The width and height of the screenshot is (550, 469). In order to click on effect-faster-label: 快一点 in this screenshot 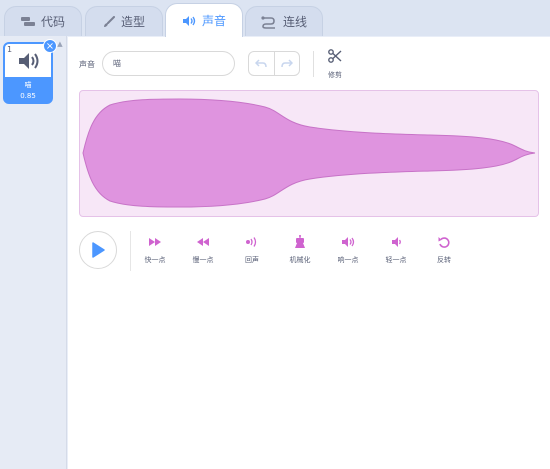, I will do `click(155, 260)`.